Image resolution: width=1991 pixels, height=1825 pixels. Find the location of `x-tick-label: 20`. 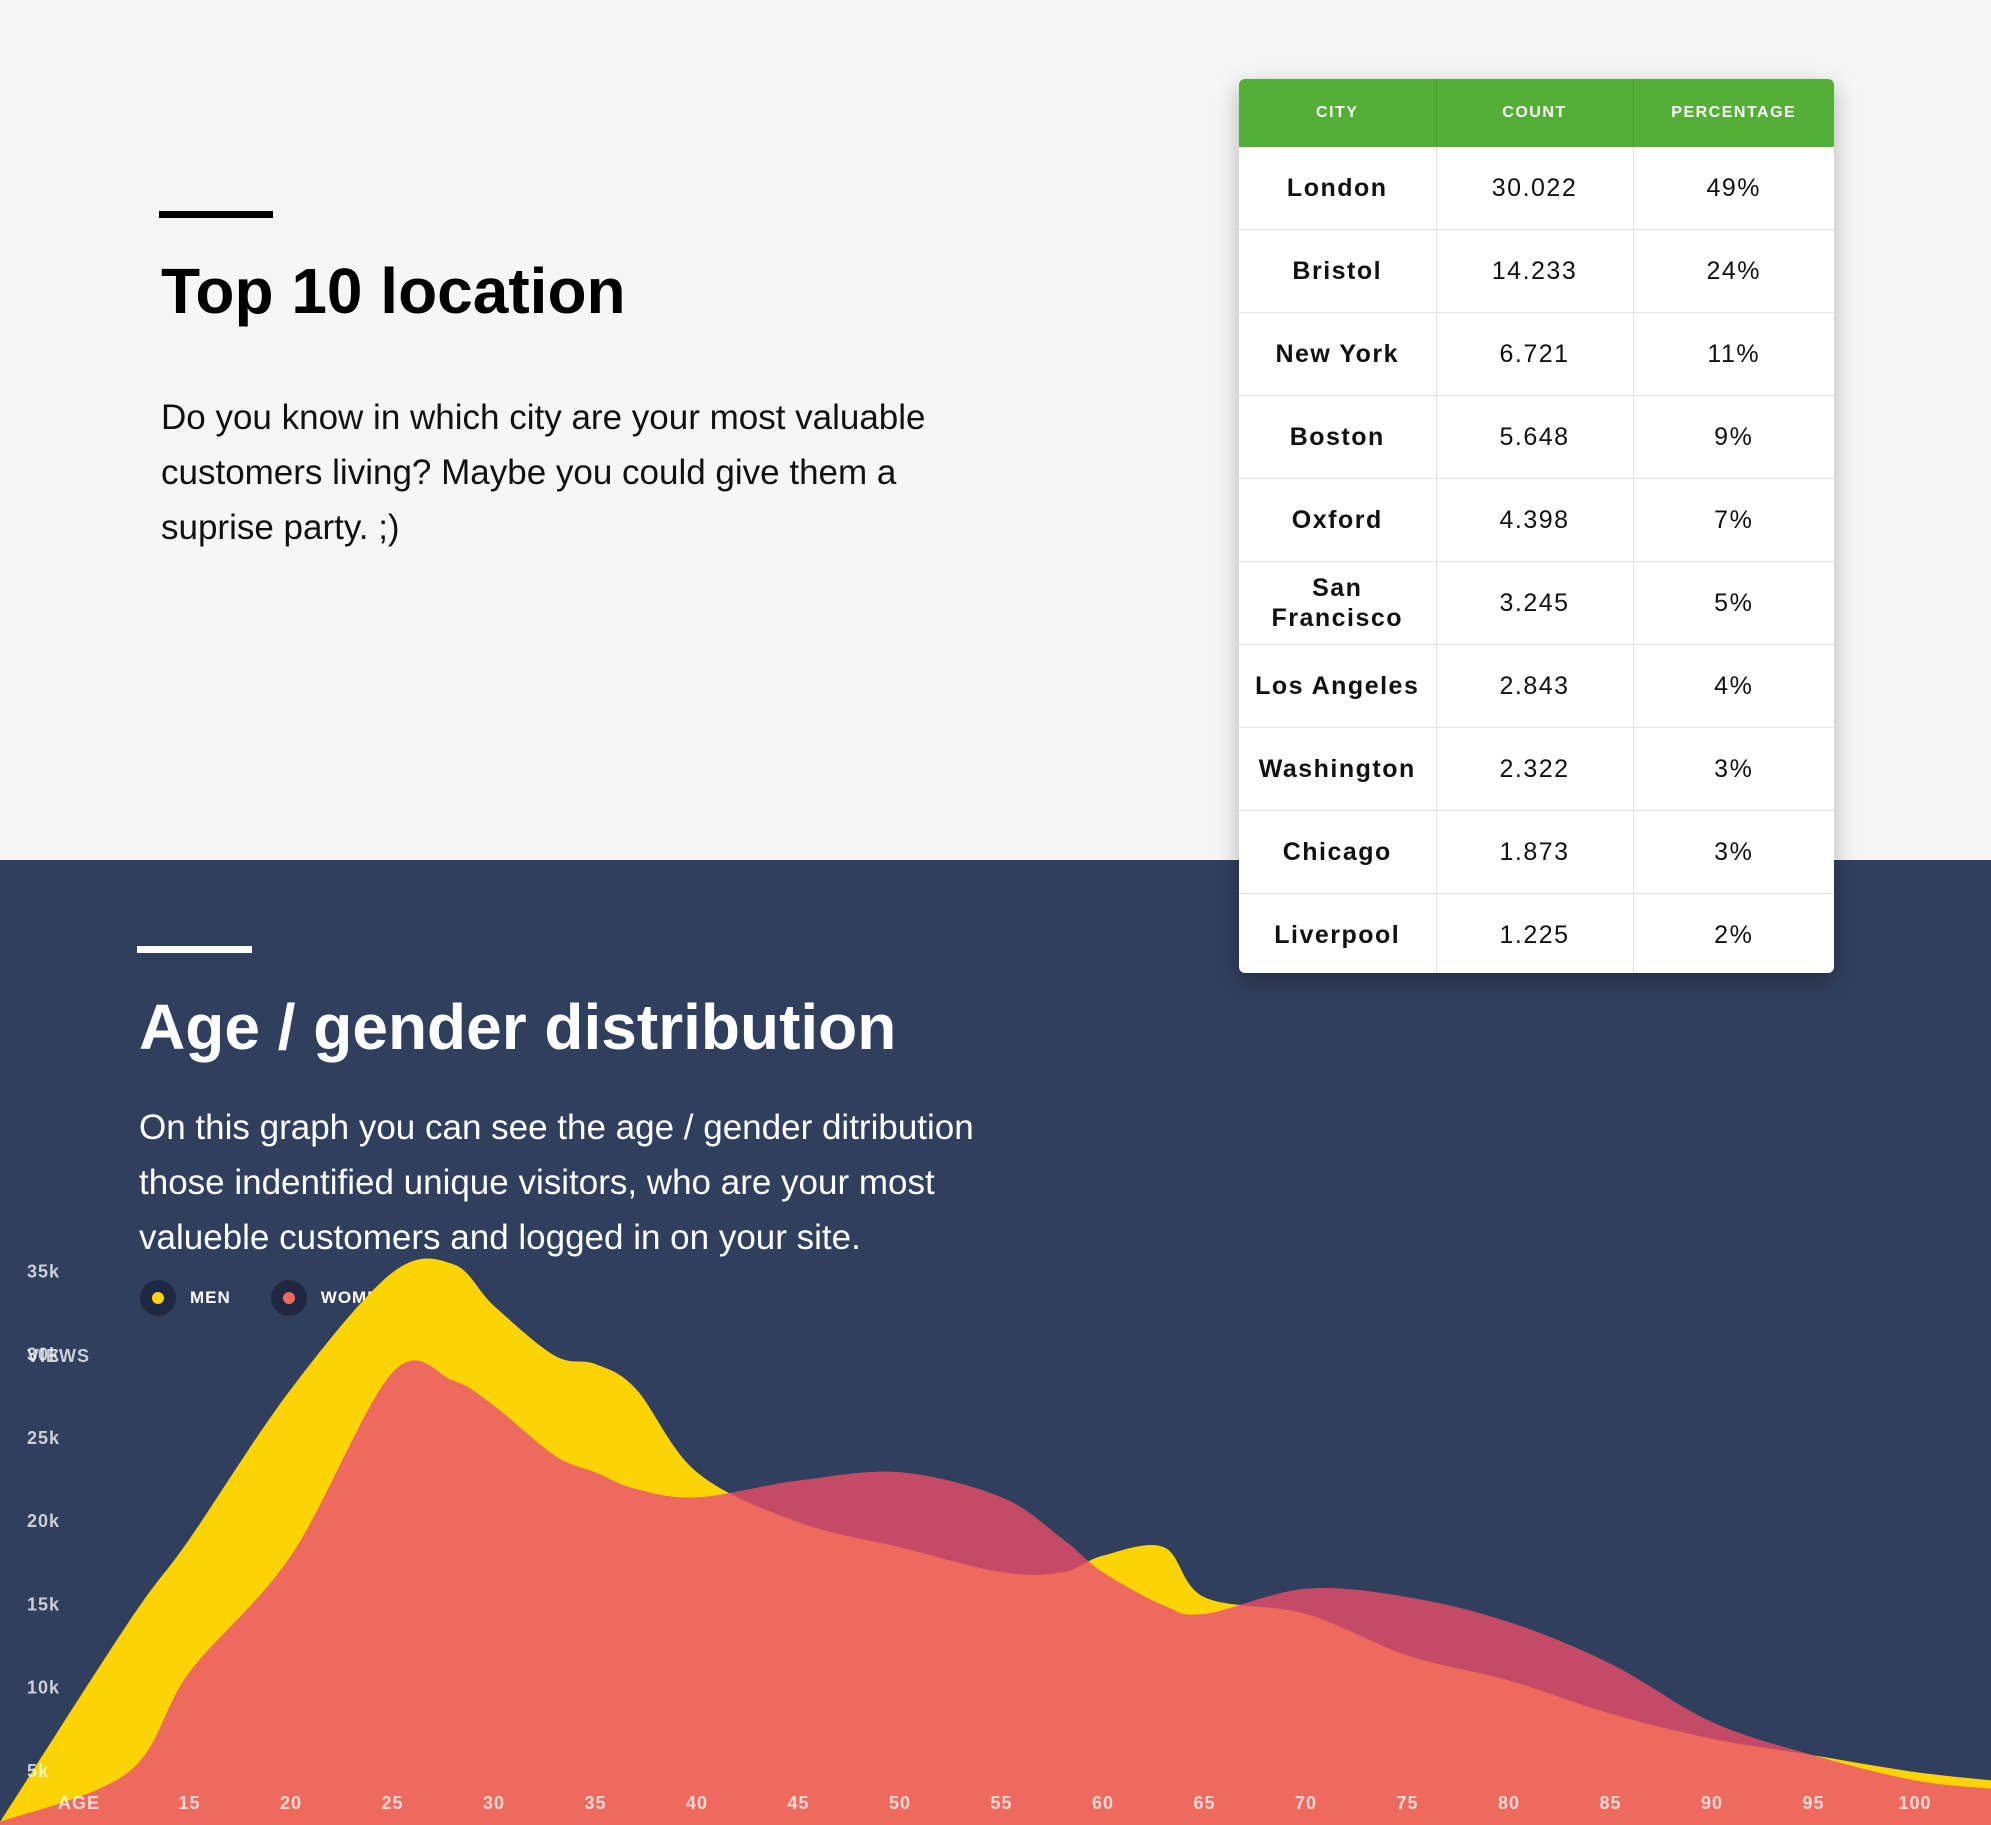

x-tick-label: 20 is located at coordinates (291, 1803).